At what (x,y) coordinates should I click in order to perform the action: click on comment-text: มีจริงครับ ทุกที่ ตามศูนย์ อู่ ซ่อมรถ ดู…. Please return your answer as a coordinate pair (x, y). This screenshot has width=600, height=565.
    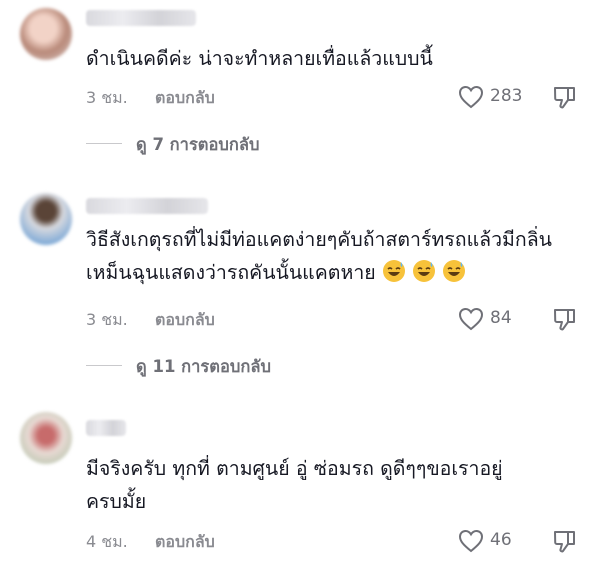
    Looking at the image, I should click on (294, 485).